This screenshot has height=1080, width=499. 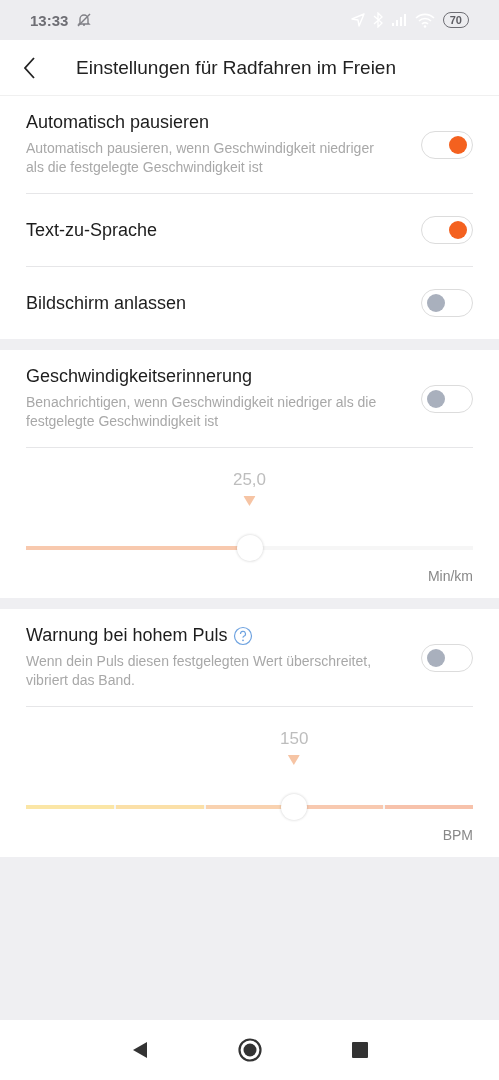 I want to click on page-title: Einstellungen für Radfahren im Freien, so click(x=236, y=67).